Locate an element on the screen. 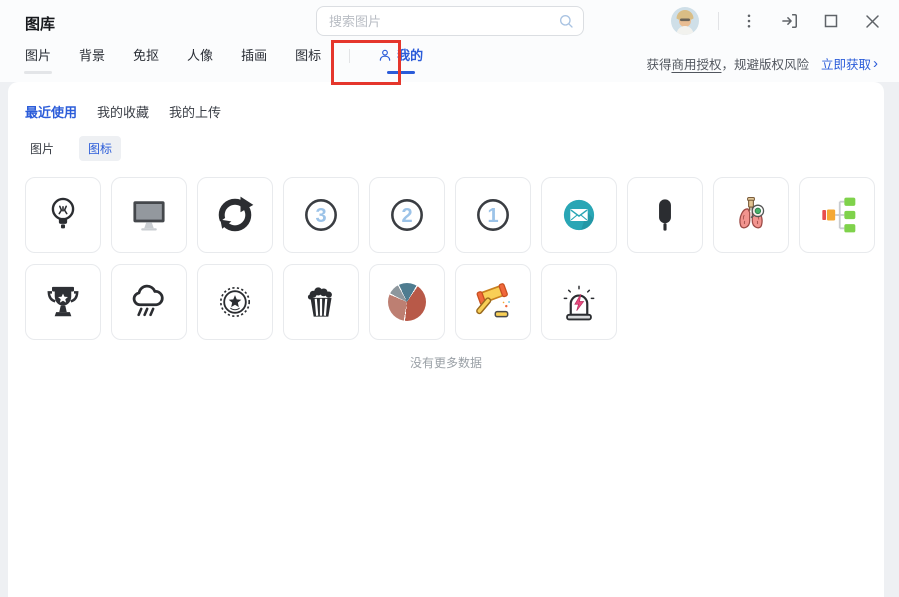 This screenshot has height=597, width=899. monitor-icon is located at coordinates (149, 215).